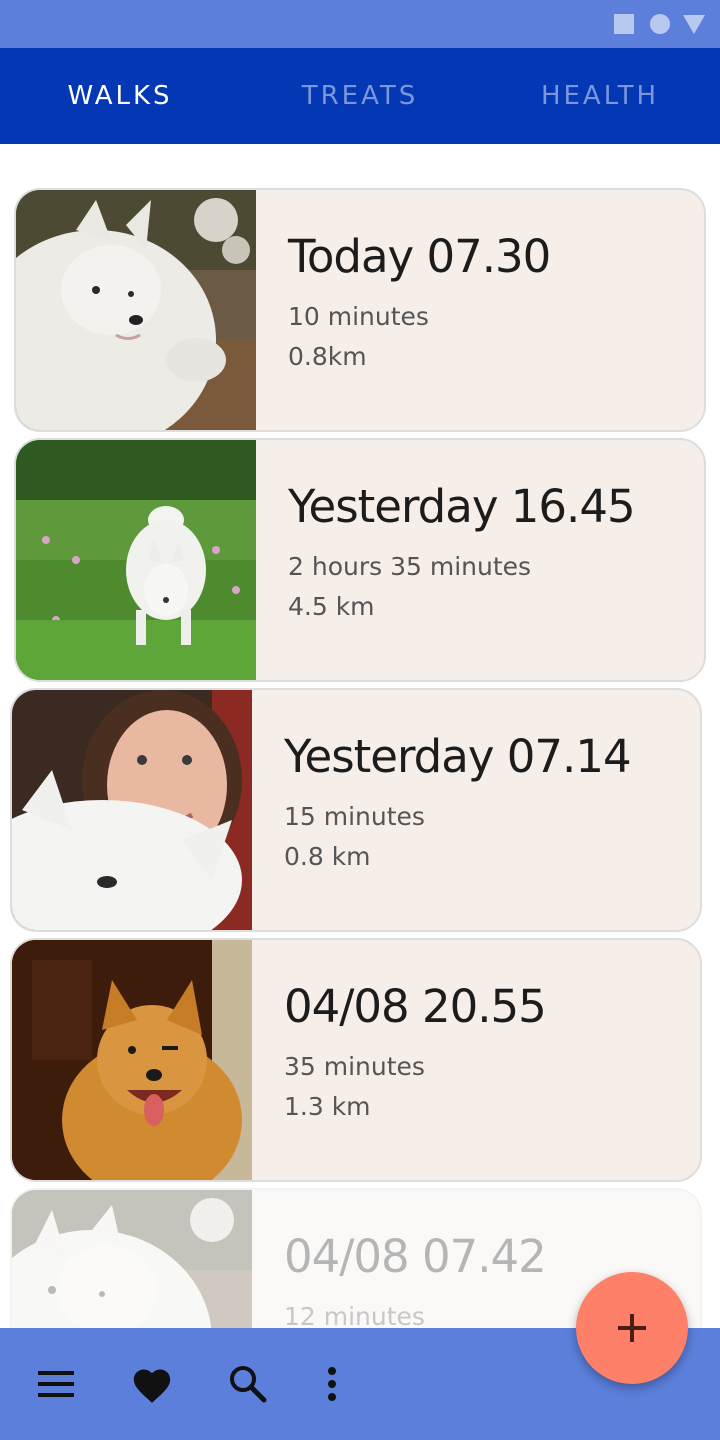 The width and height of the screenshot is (720, 1440). I want to click on walk-distance: 1.3 km, so click(327, 1106).